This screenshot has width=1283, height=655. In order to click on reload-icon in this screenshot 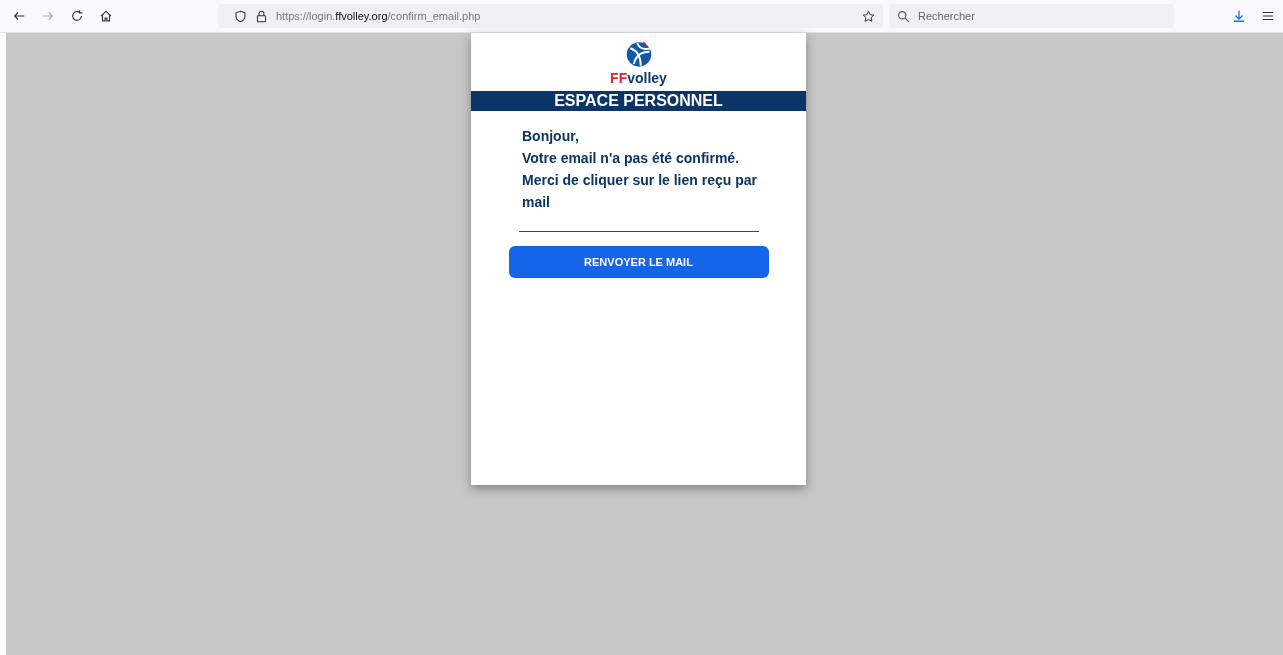, I will do `click(77, 16)`.